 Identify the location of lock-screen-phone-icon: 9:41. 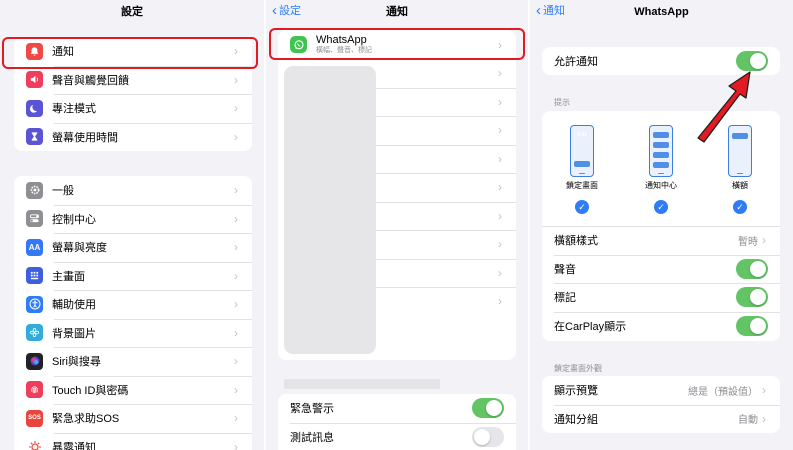
(582, 151).